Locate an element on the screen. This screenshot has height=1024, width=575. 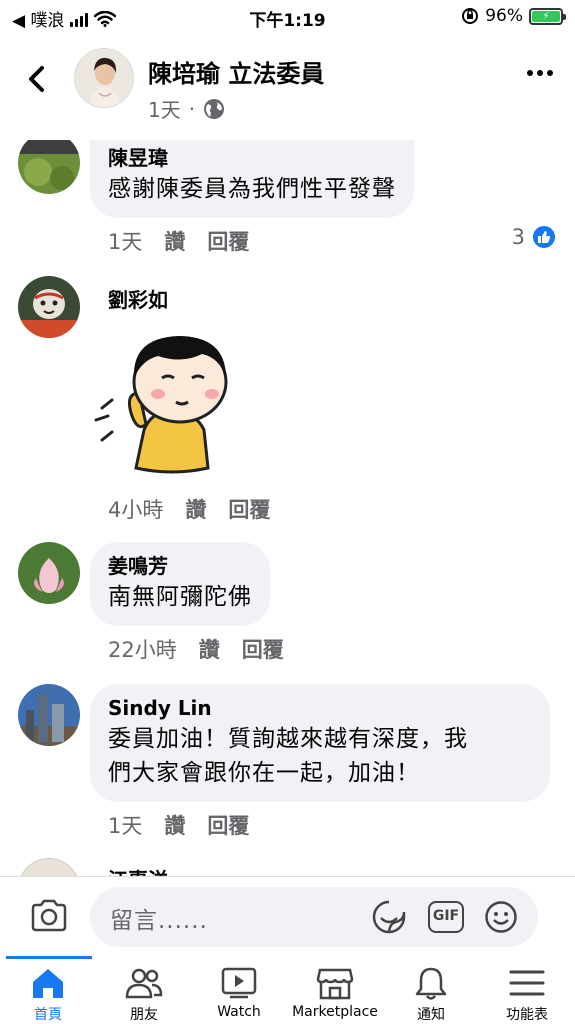
tab-label: 首頁 is located at coordinates (48, 1015).